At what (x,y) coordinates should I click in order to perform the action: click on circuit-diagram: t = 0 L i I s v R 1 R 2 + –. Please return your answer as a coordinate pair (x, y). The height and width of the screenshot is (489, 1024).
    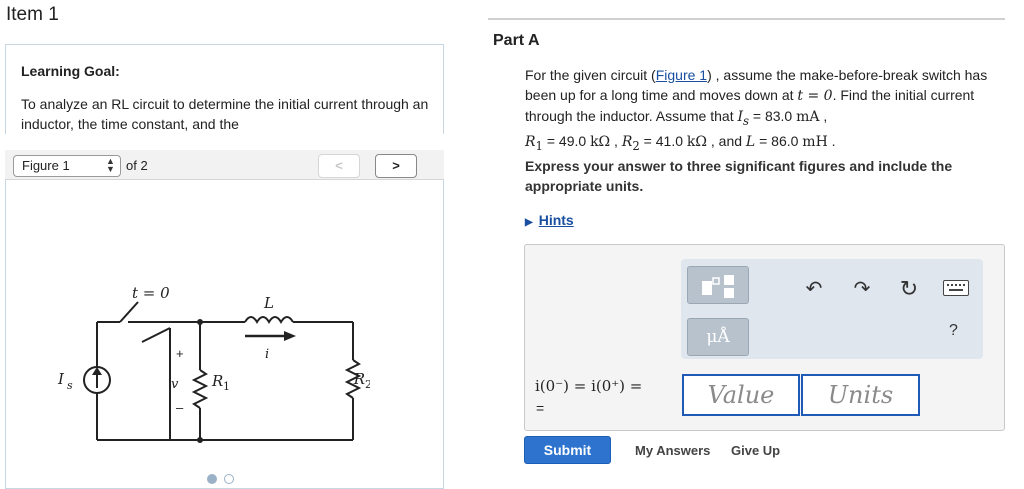
    Looking at the image, I should click on (213, 363).